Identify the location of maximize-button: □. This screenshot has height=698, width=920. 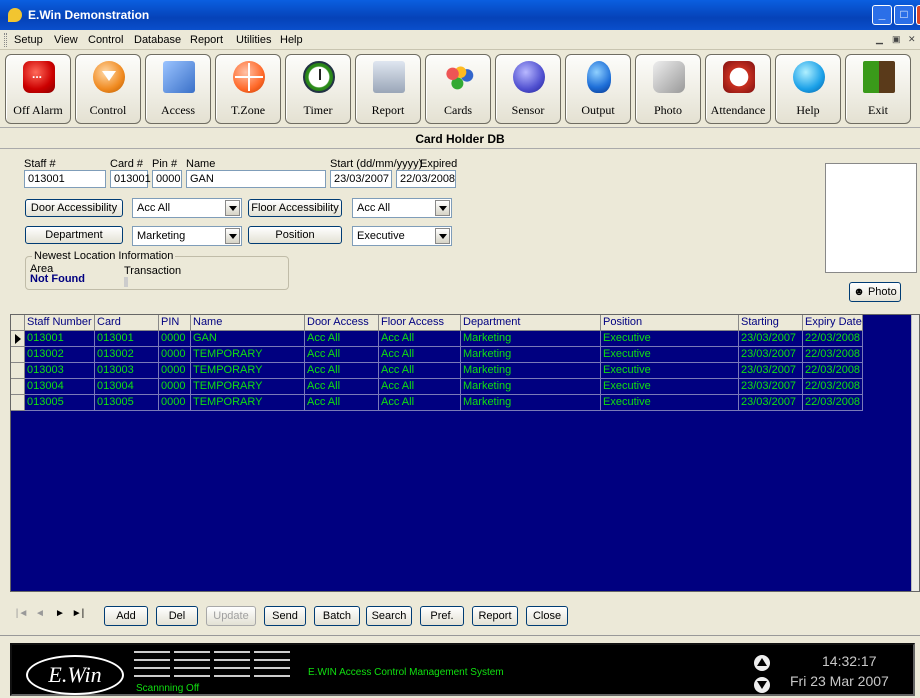
(904, 15).